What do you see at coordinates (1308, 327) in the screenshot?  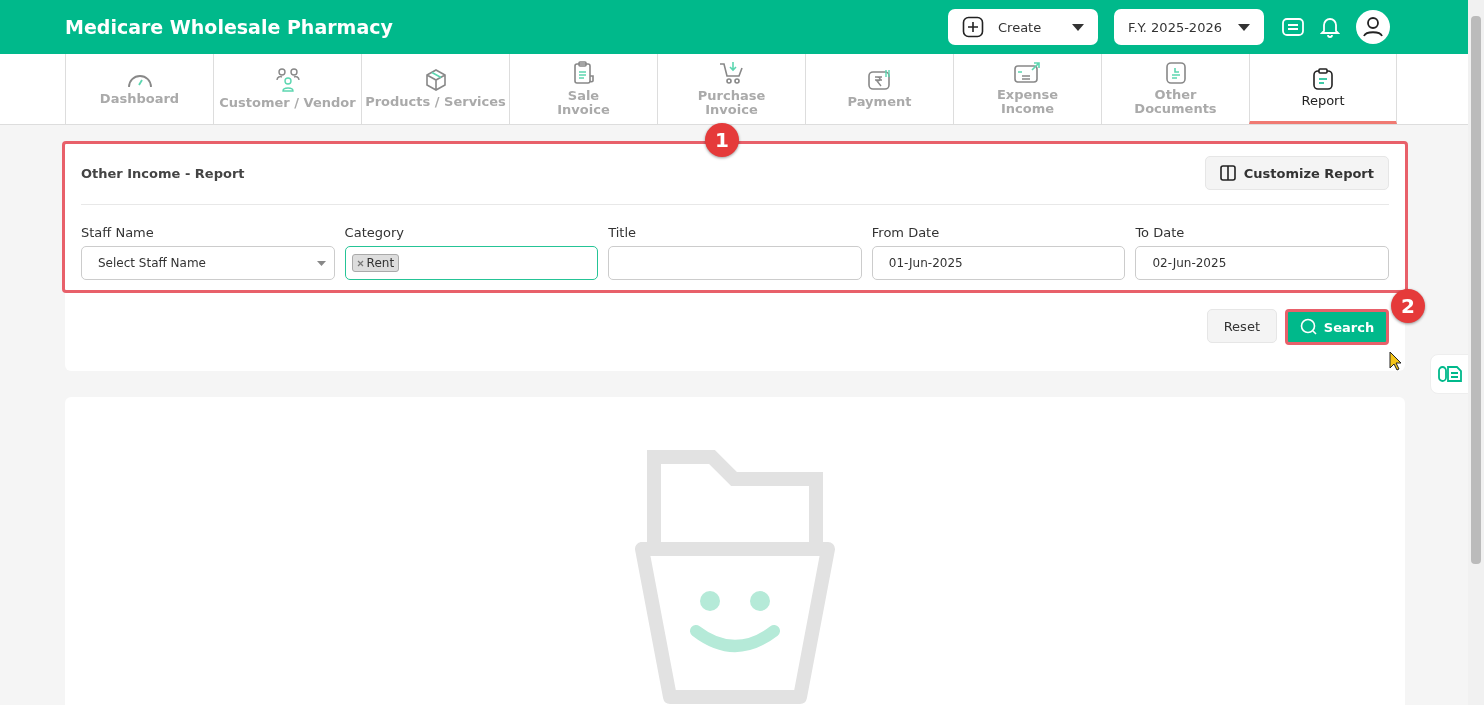 I see `search-icon` at bounding box center [1308, 327].